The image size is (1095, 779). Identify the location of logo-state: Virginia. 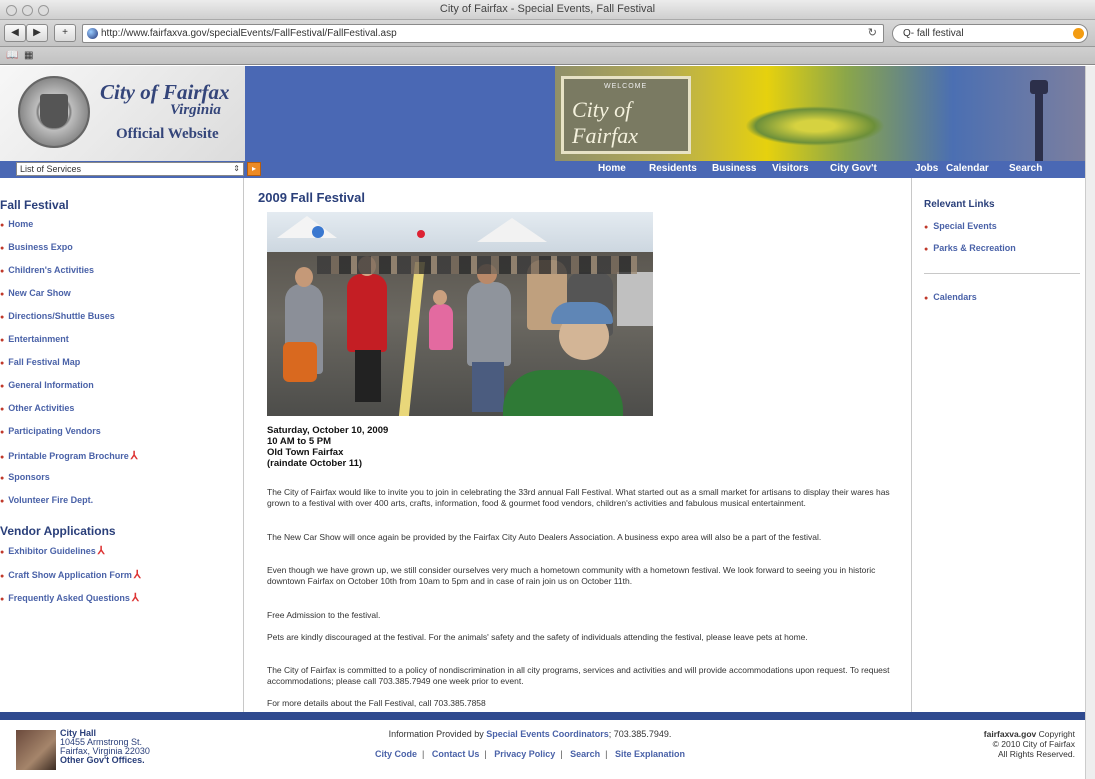
(195, 110).